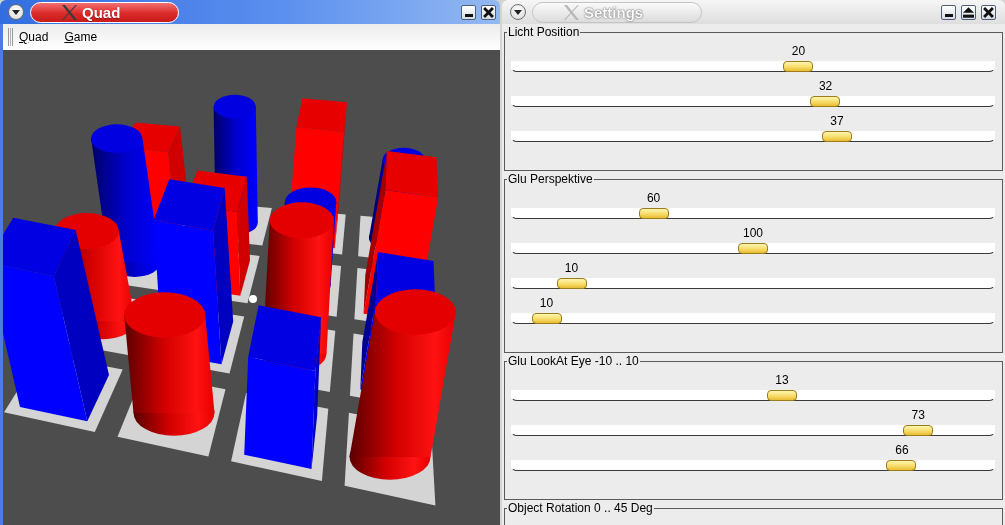  Describe the element at coordinates (798, 51) in the screenshot. I see `slider-value: 20` at that location.